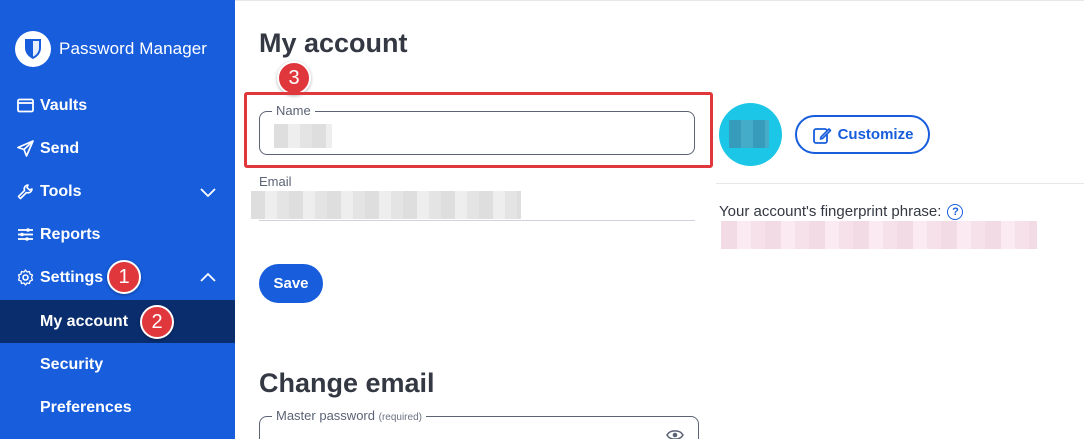  Describe the element at coordinates (325, 415) in the screenshot. I see `master-password-label-text: Master password` at that location.